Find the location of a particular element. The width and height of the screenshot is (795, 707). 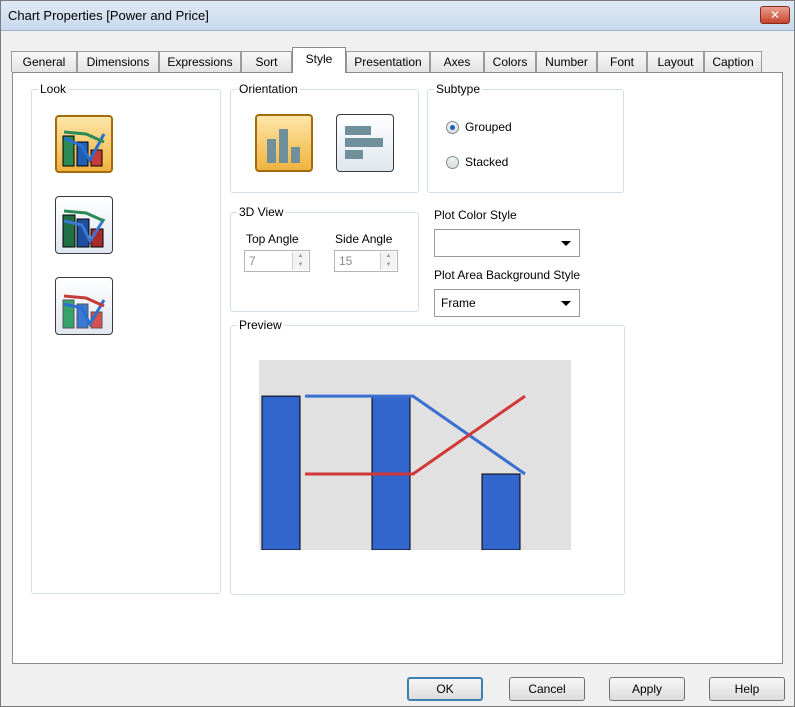

side-angle-value: 15 is located at coordinates (346, 261).